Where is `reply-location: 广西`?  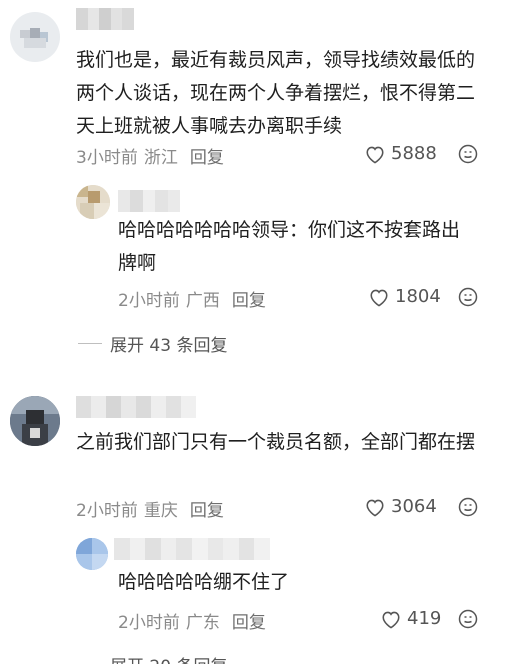
reply-location: 广西 is located at coordinates (202, 301).